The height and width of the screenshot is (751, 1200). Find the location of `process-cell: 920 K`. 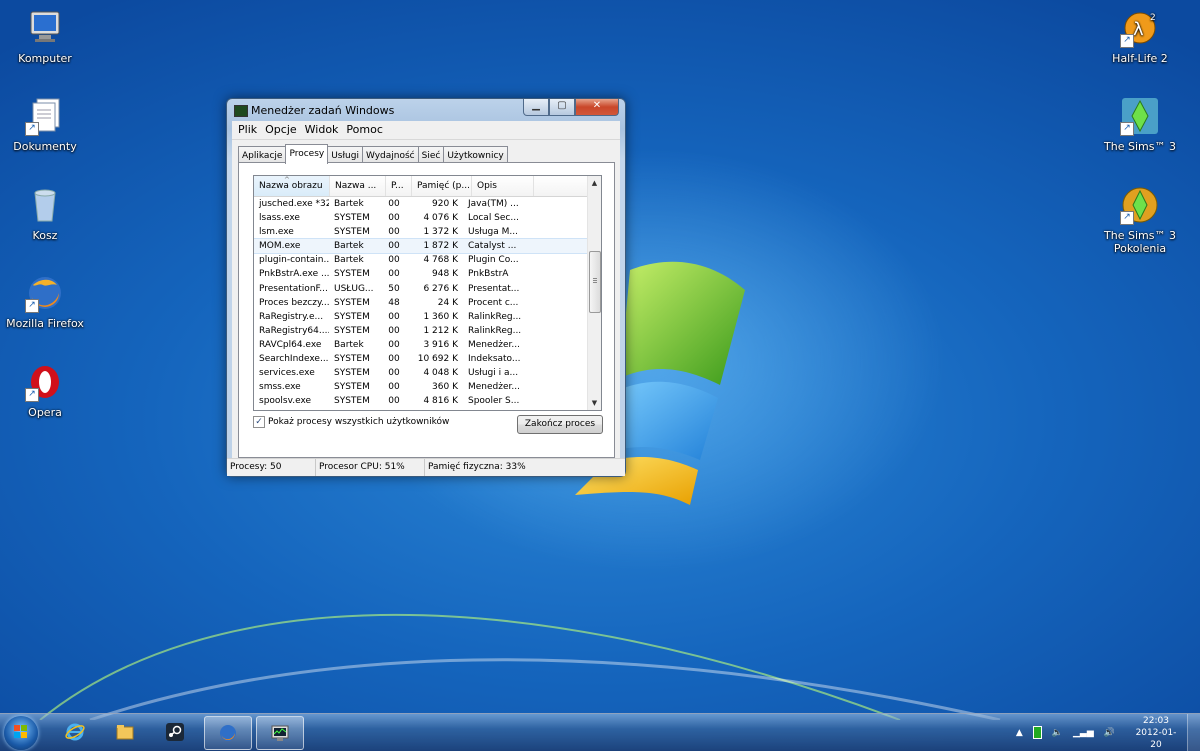

process-cell: 920 K is located at coordinates (445, 204).